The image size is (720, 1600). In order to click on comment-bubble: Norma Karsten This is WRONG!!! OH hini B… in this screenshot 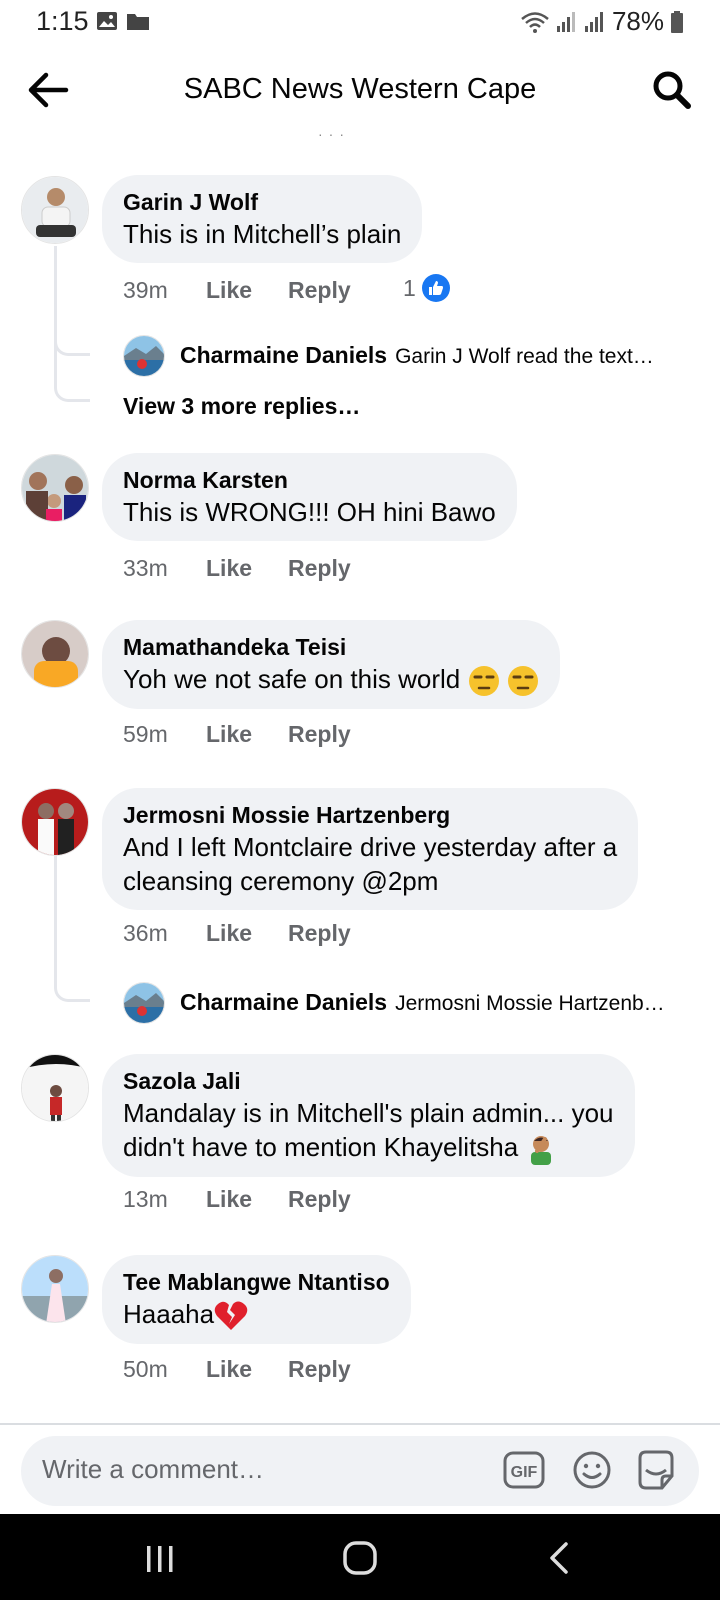, I will do `click(309, 497)`.